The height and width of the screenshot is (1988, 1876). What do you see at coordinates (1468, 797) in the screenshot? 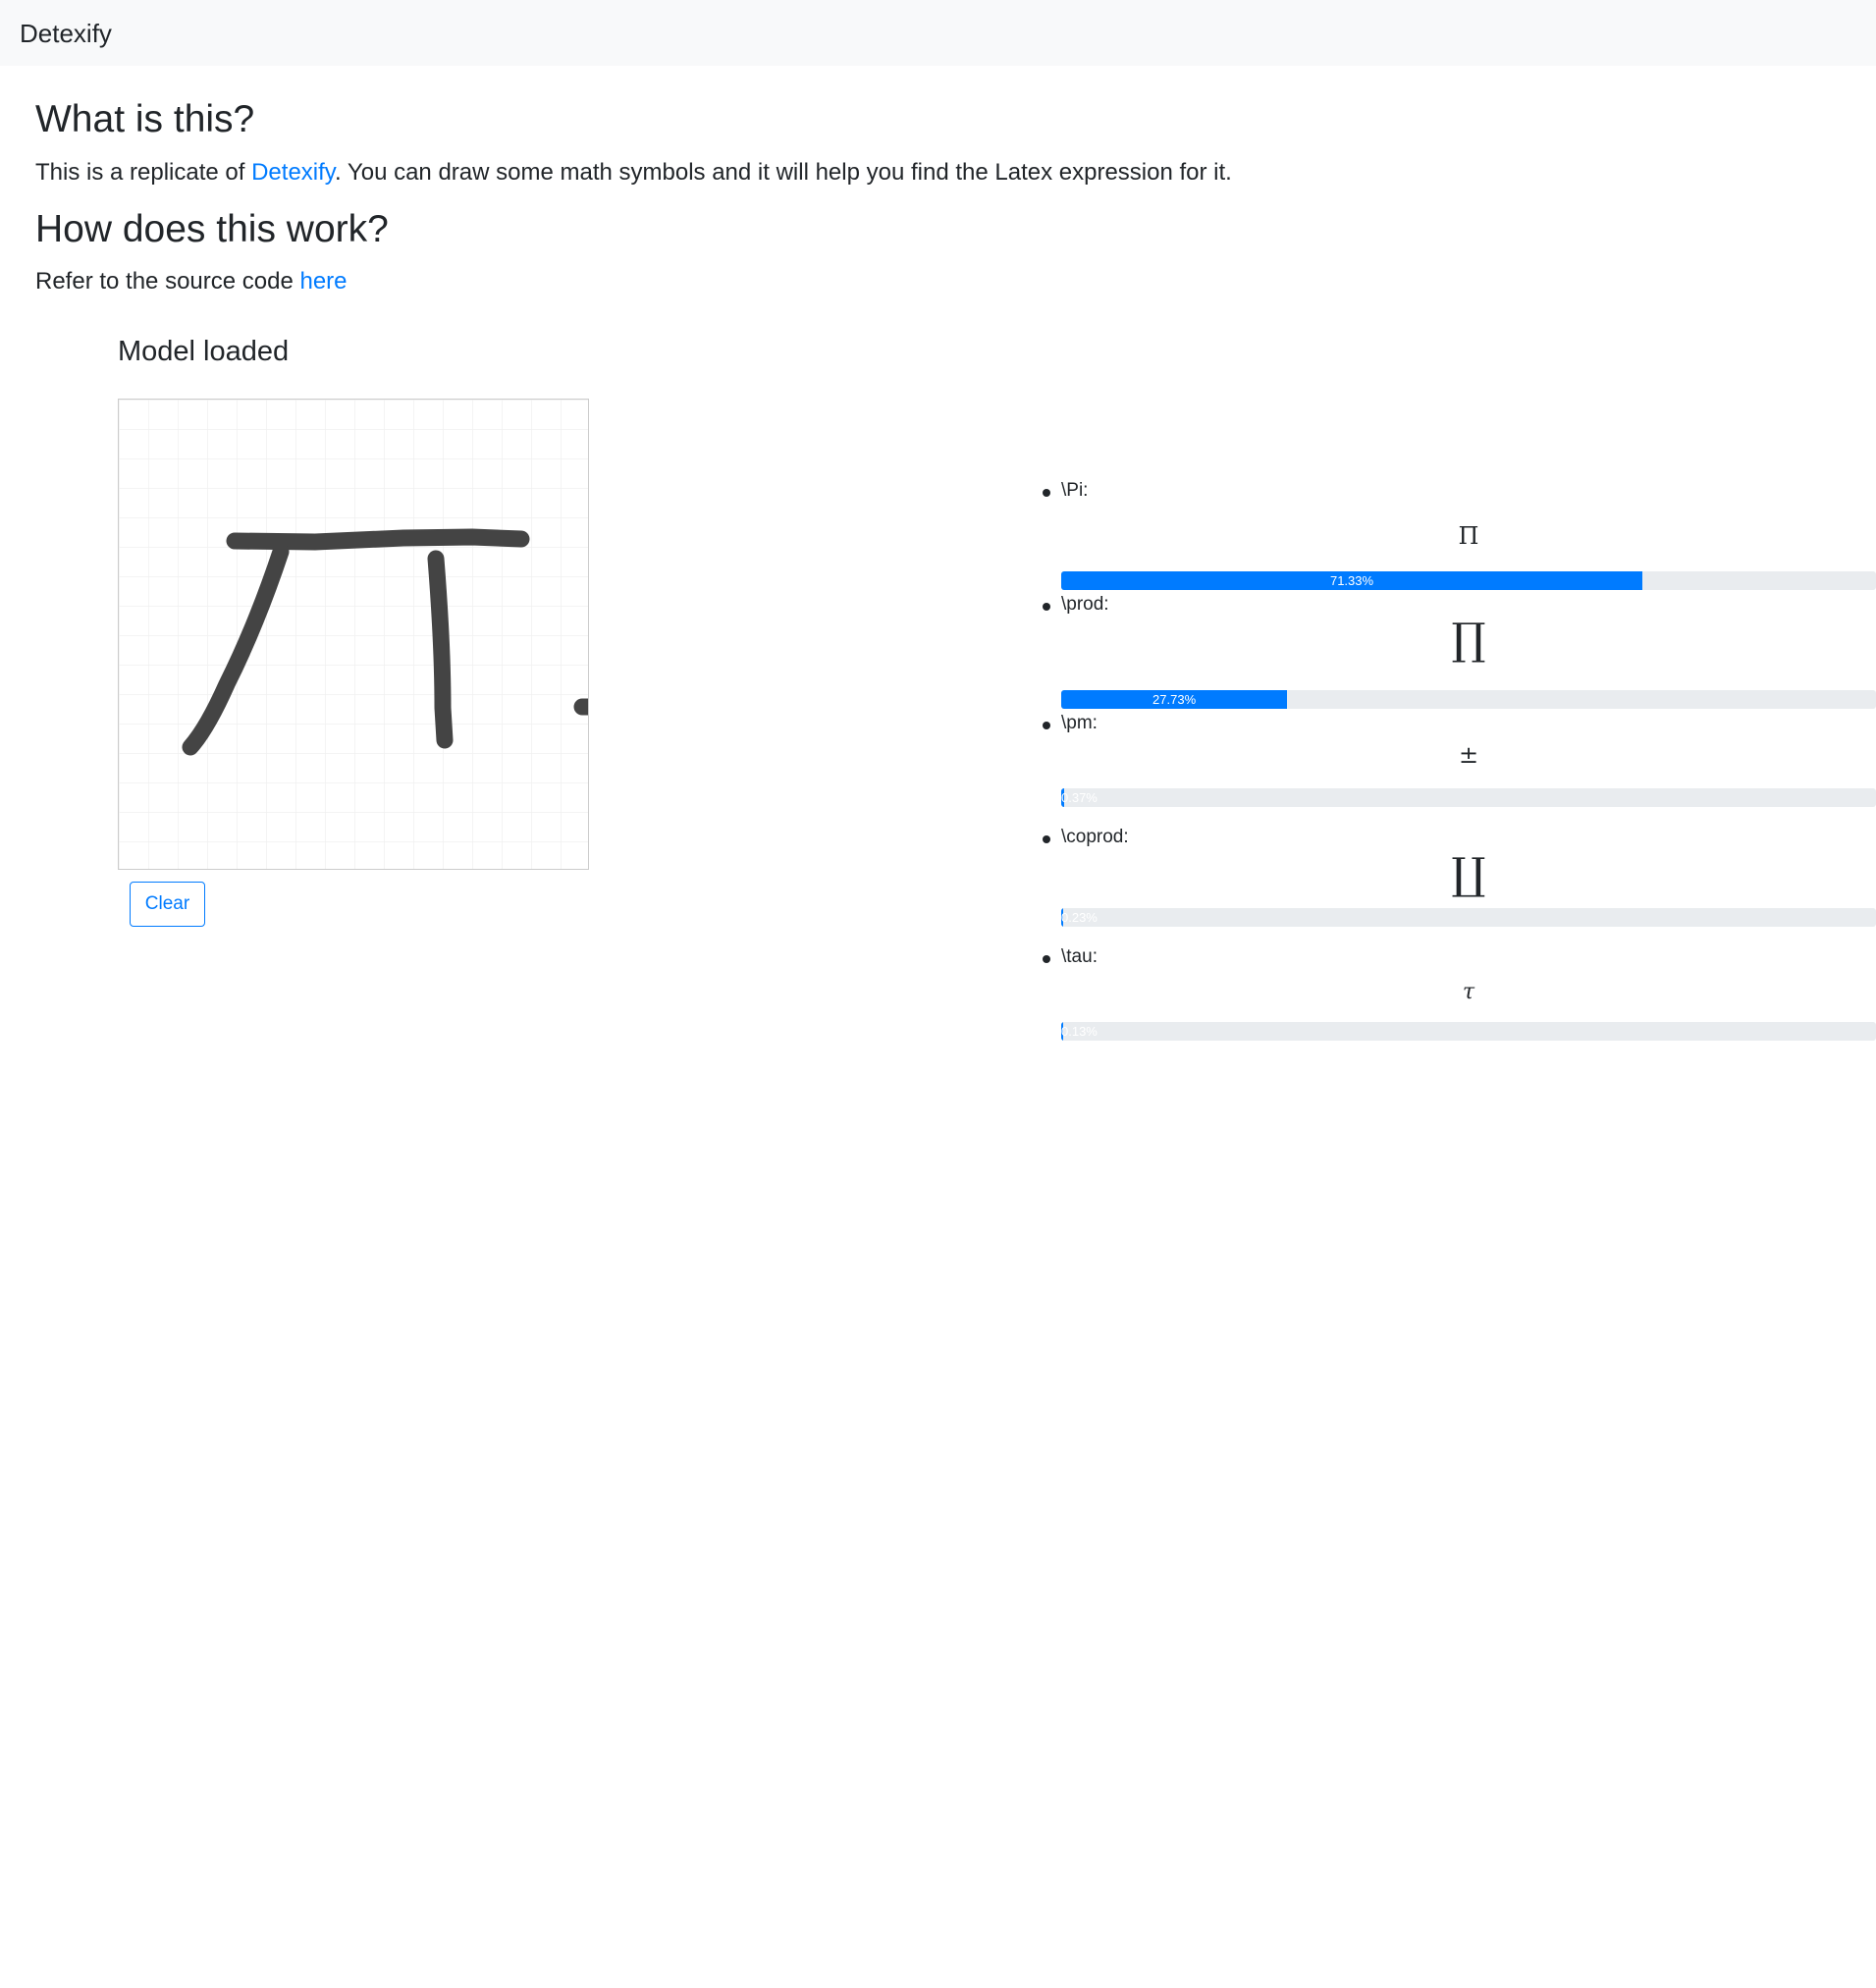
I see `prediction-progress: 0.37%` at bounding box center [1468, 797].